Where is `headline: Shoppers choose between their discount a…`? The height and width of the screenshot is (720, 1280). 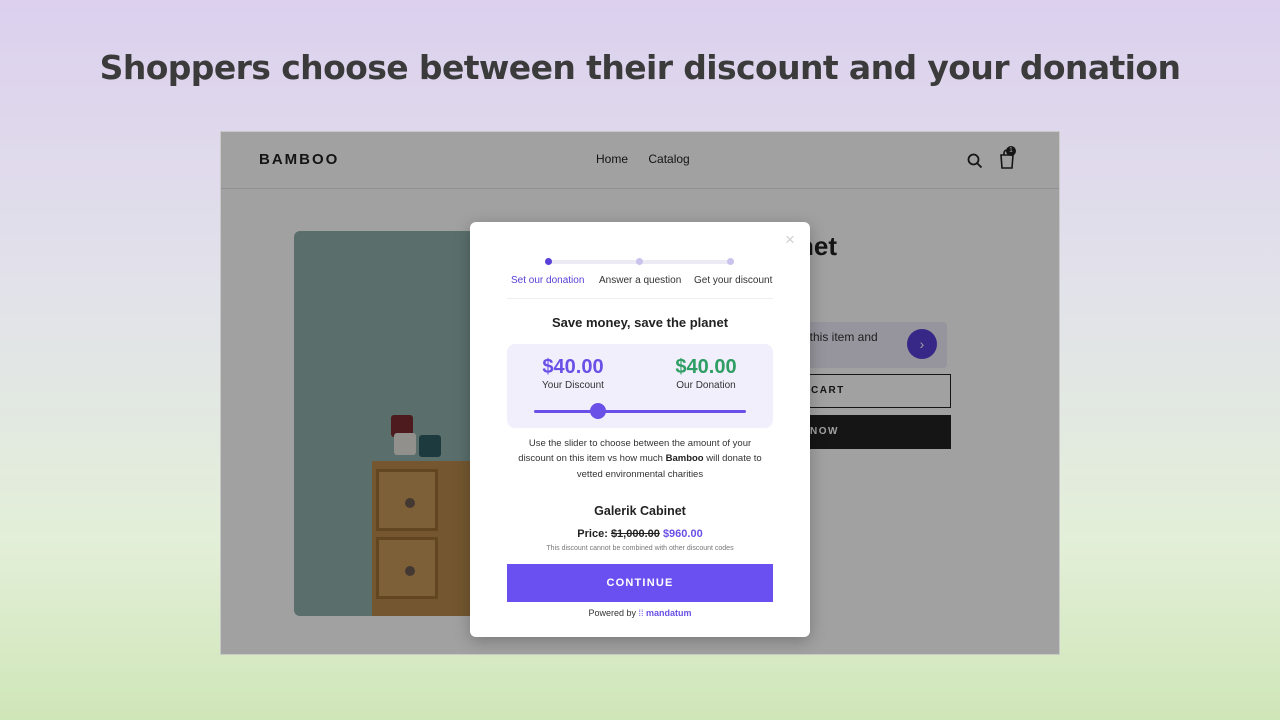 headline: Shoppers choose between their discount a… is located at coordinates (640, 67).